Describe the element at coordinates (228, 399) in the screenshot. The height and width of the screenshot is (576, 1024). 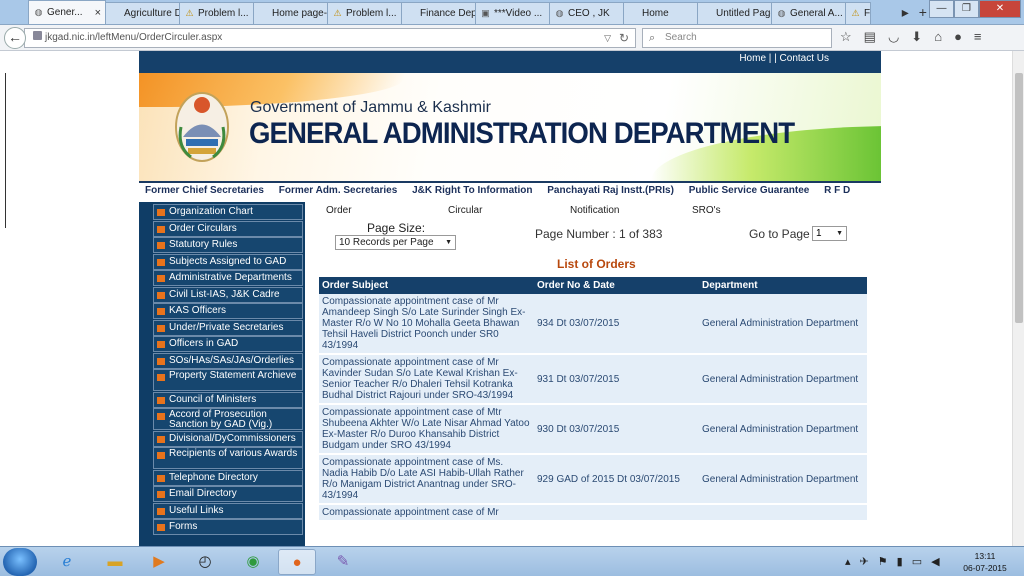
I see `sidebar-item-council-of-ministers: Council of Ministers` at that location.